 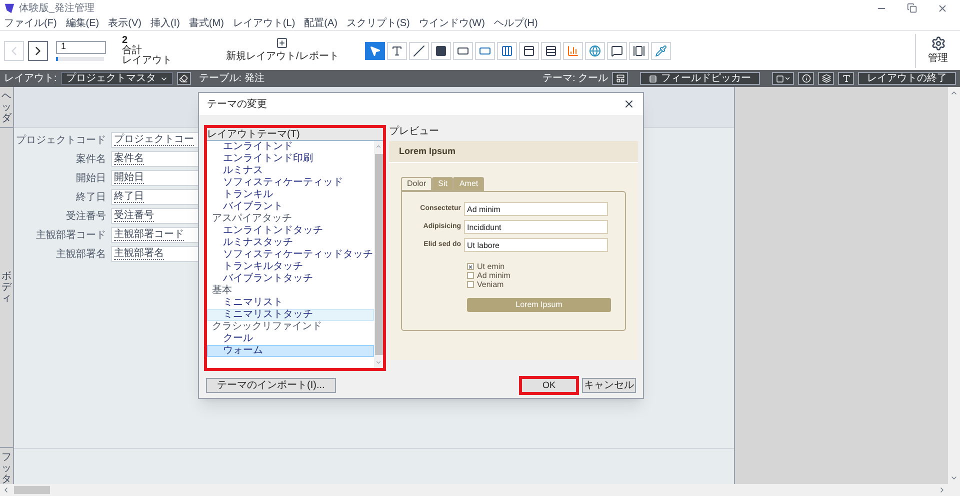 What do you see at coordinates (427, 151) in the screenshot?
I see `preview-title: Lorem Ipsum` at bounding box center [427, 151].